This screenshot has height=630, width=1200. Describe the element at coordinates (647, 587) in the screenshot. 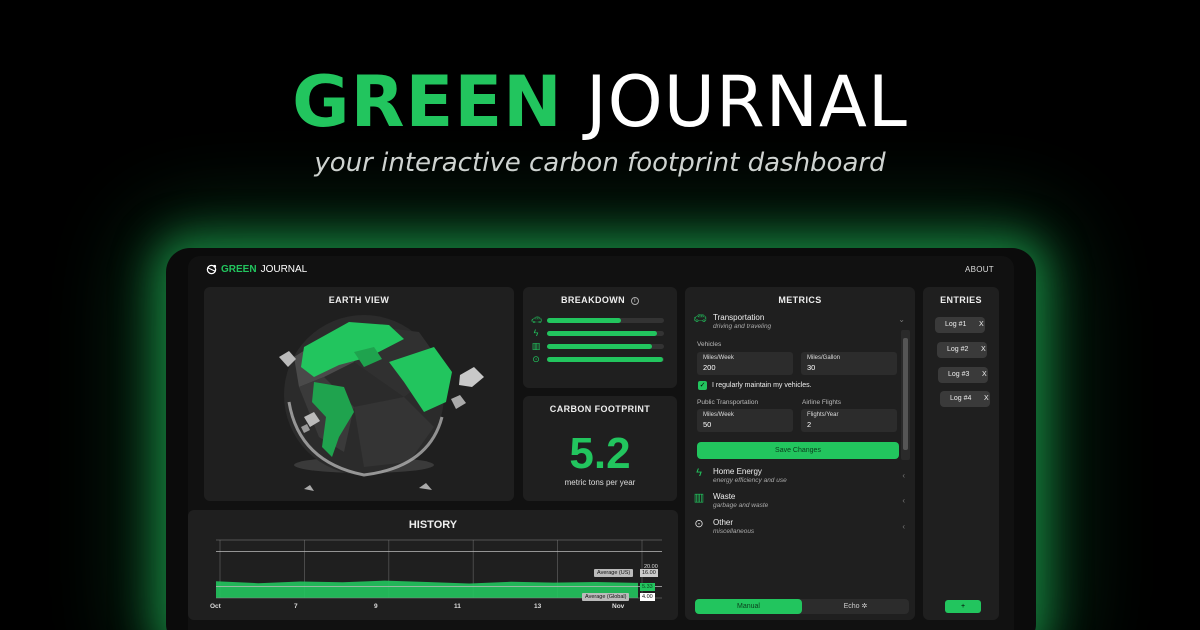

I see `current-value-badge: 5.33` at that location.